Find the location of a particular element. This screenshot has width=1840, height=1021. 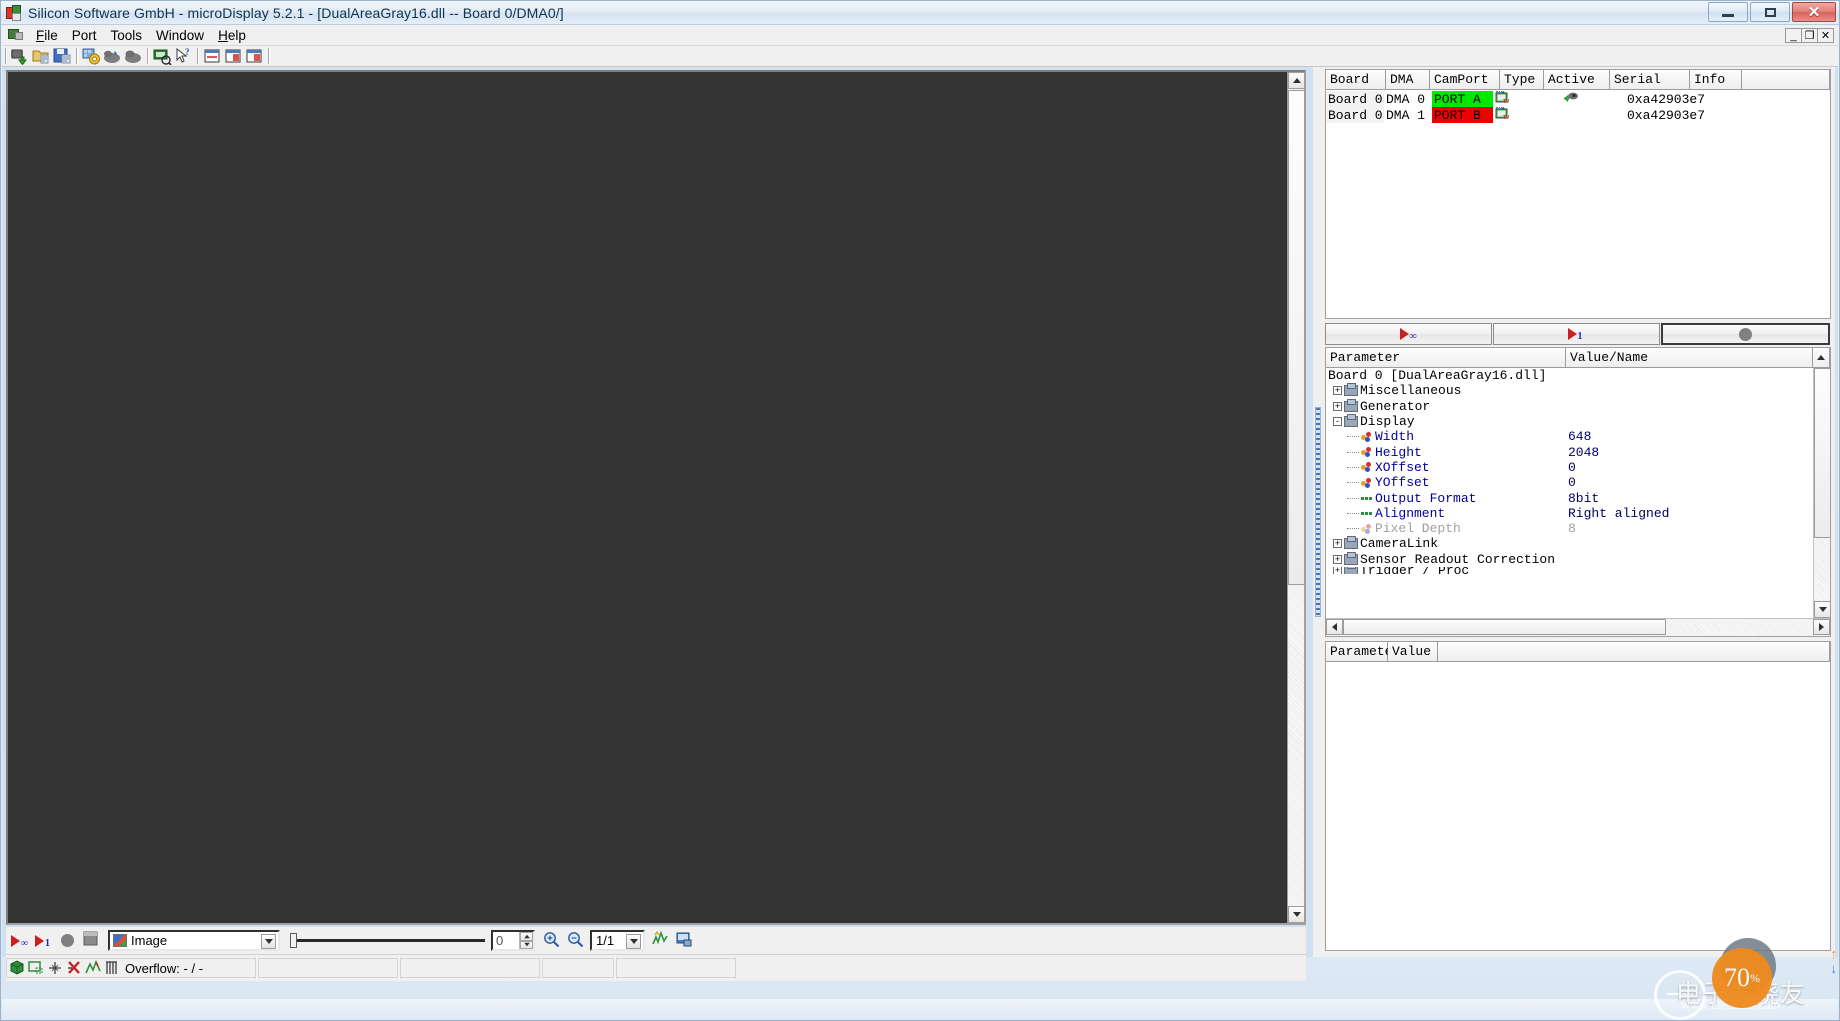

tree-node-generator: + Generator is located at coordinates (1569, 406).